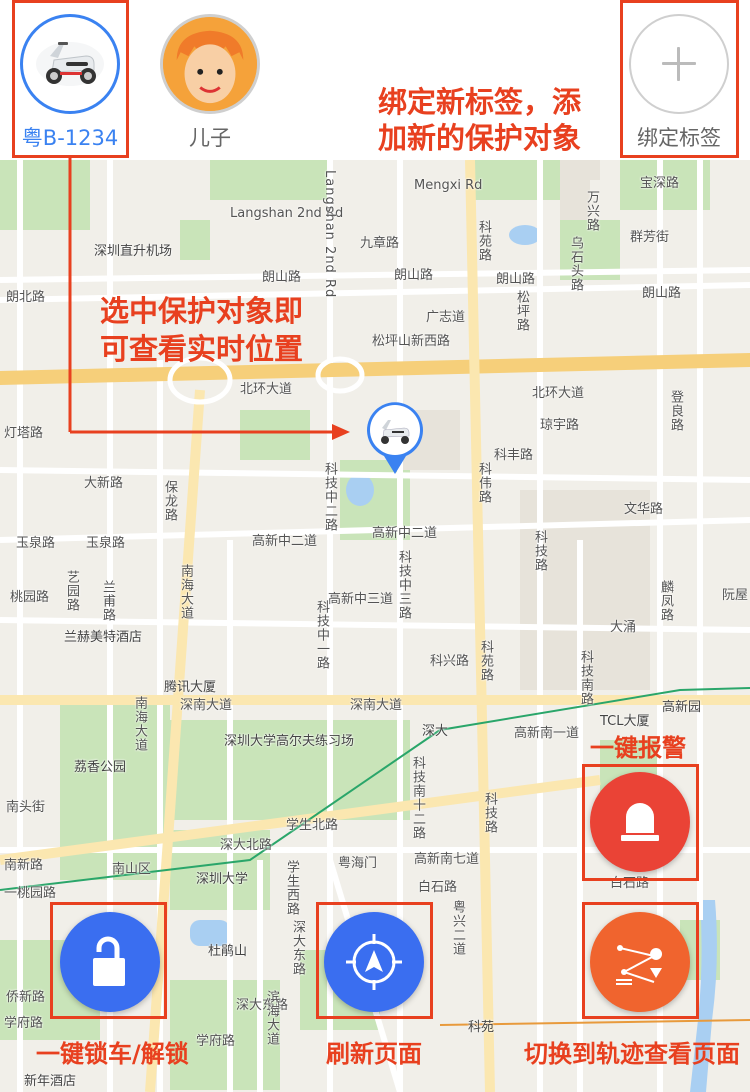 The width and height of the screenshot is (750, 1092). I want to click on track-view-button, so click(640, 962).